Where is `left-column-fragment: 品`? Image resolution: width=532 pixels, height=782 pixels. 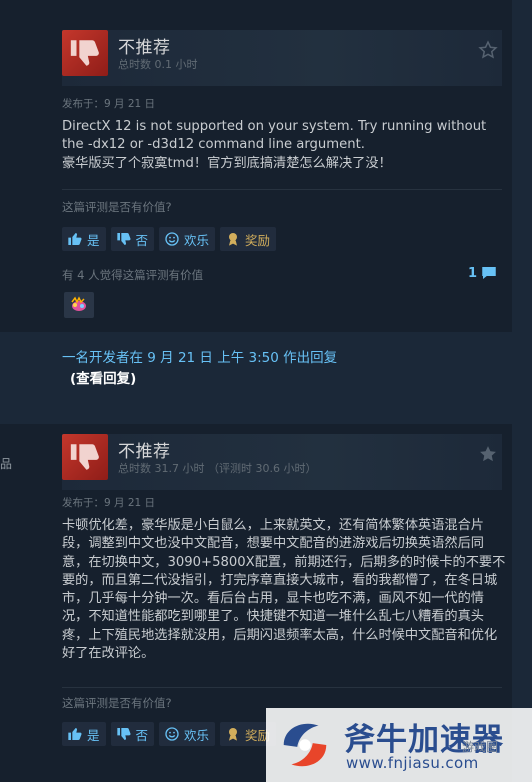
left-column-fragment: 品 is located at coordinates (6, 464).